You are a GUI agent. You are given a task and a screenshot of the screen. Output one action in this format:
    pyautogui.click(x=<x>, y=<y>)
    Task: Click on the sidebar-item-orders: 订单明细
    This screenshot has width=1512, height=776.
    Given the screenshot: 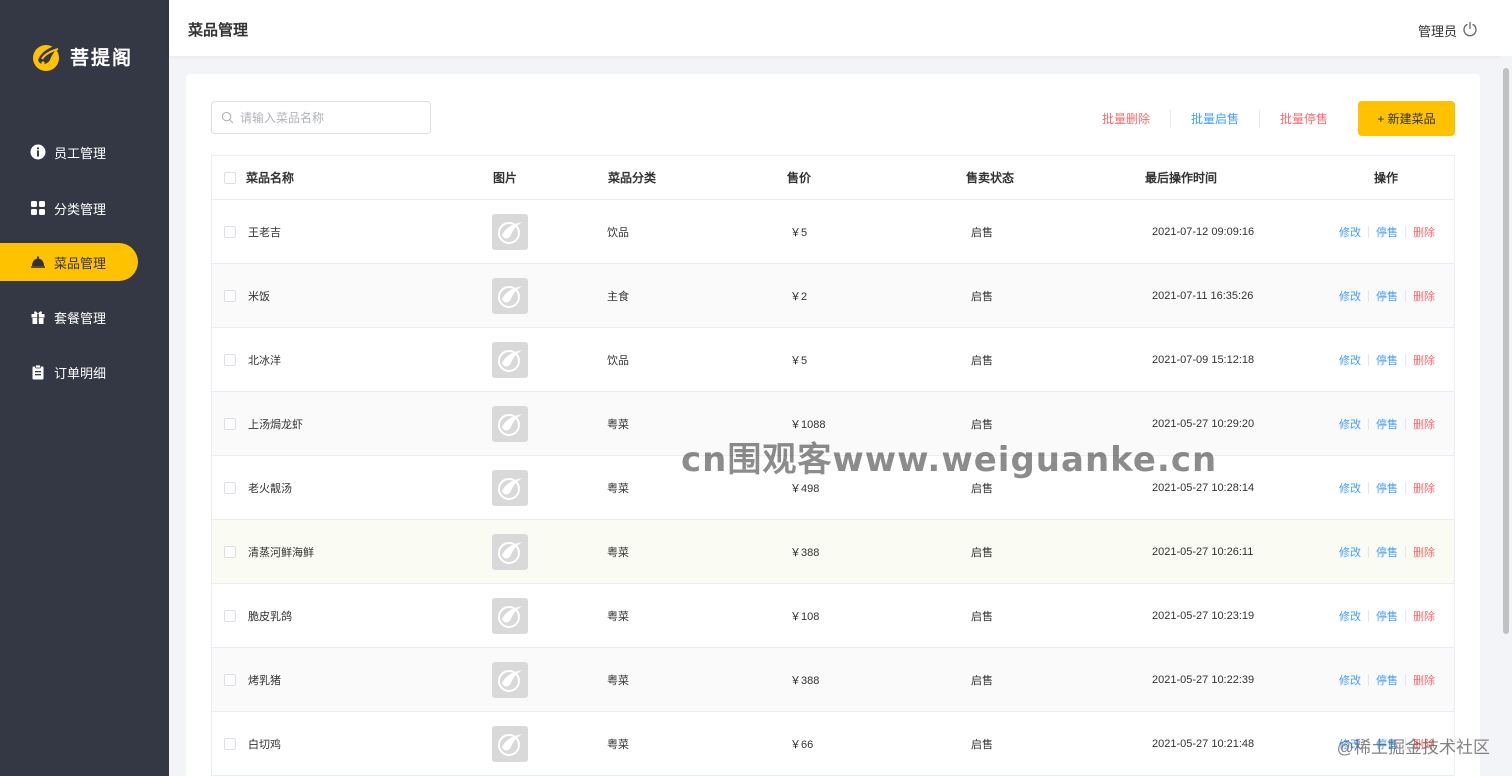 What is the action you would take?
    pyautogui.click(x=69, y=372)
    